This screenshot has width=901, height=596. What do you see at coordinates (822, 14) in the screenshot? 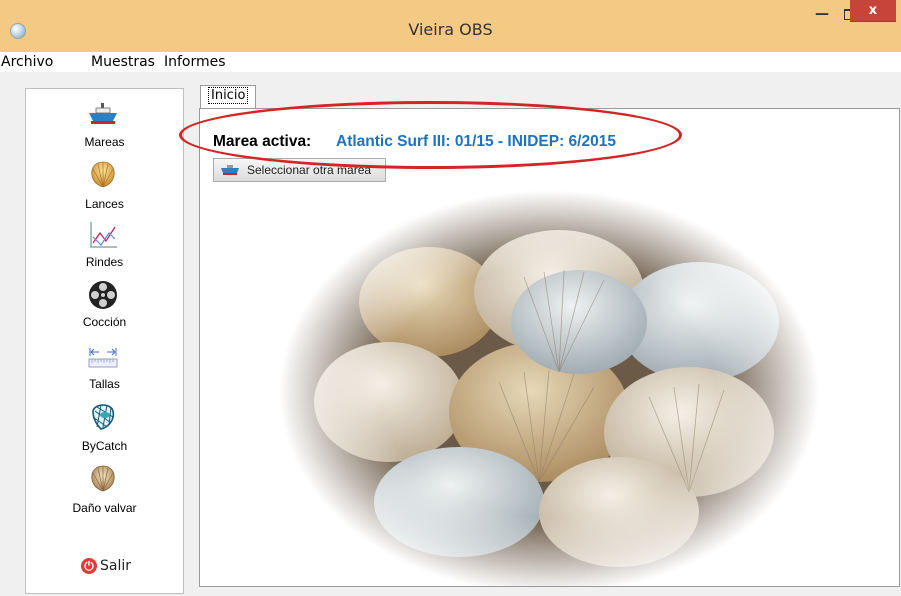
I see `minimize-button: —` at bounding box center [822, 14].